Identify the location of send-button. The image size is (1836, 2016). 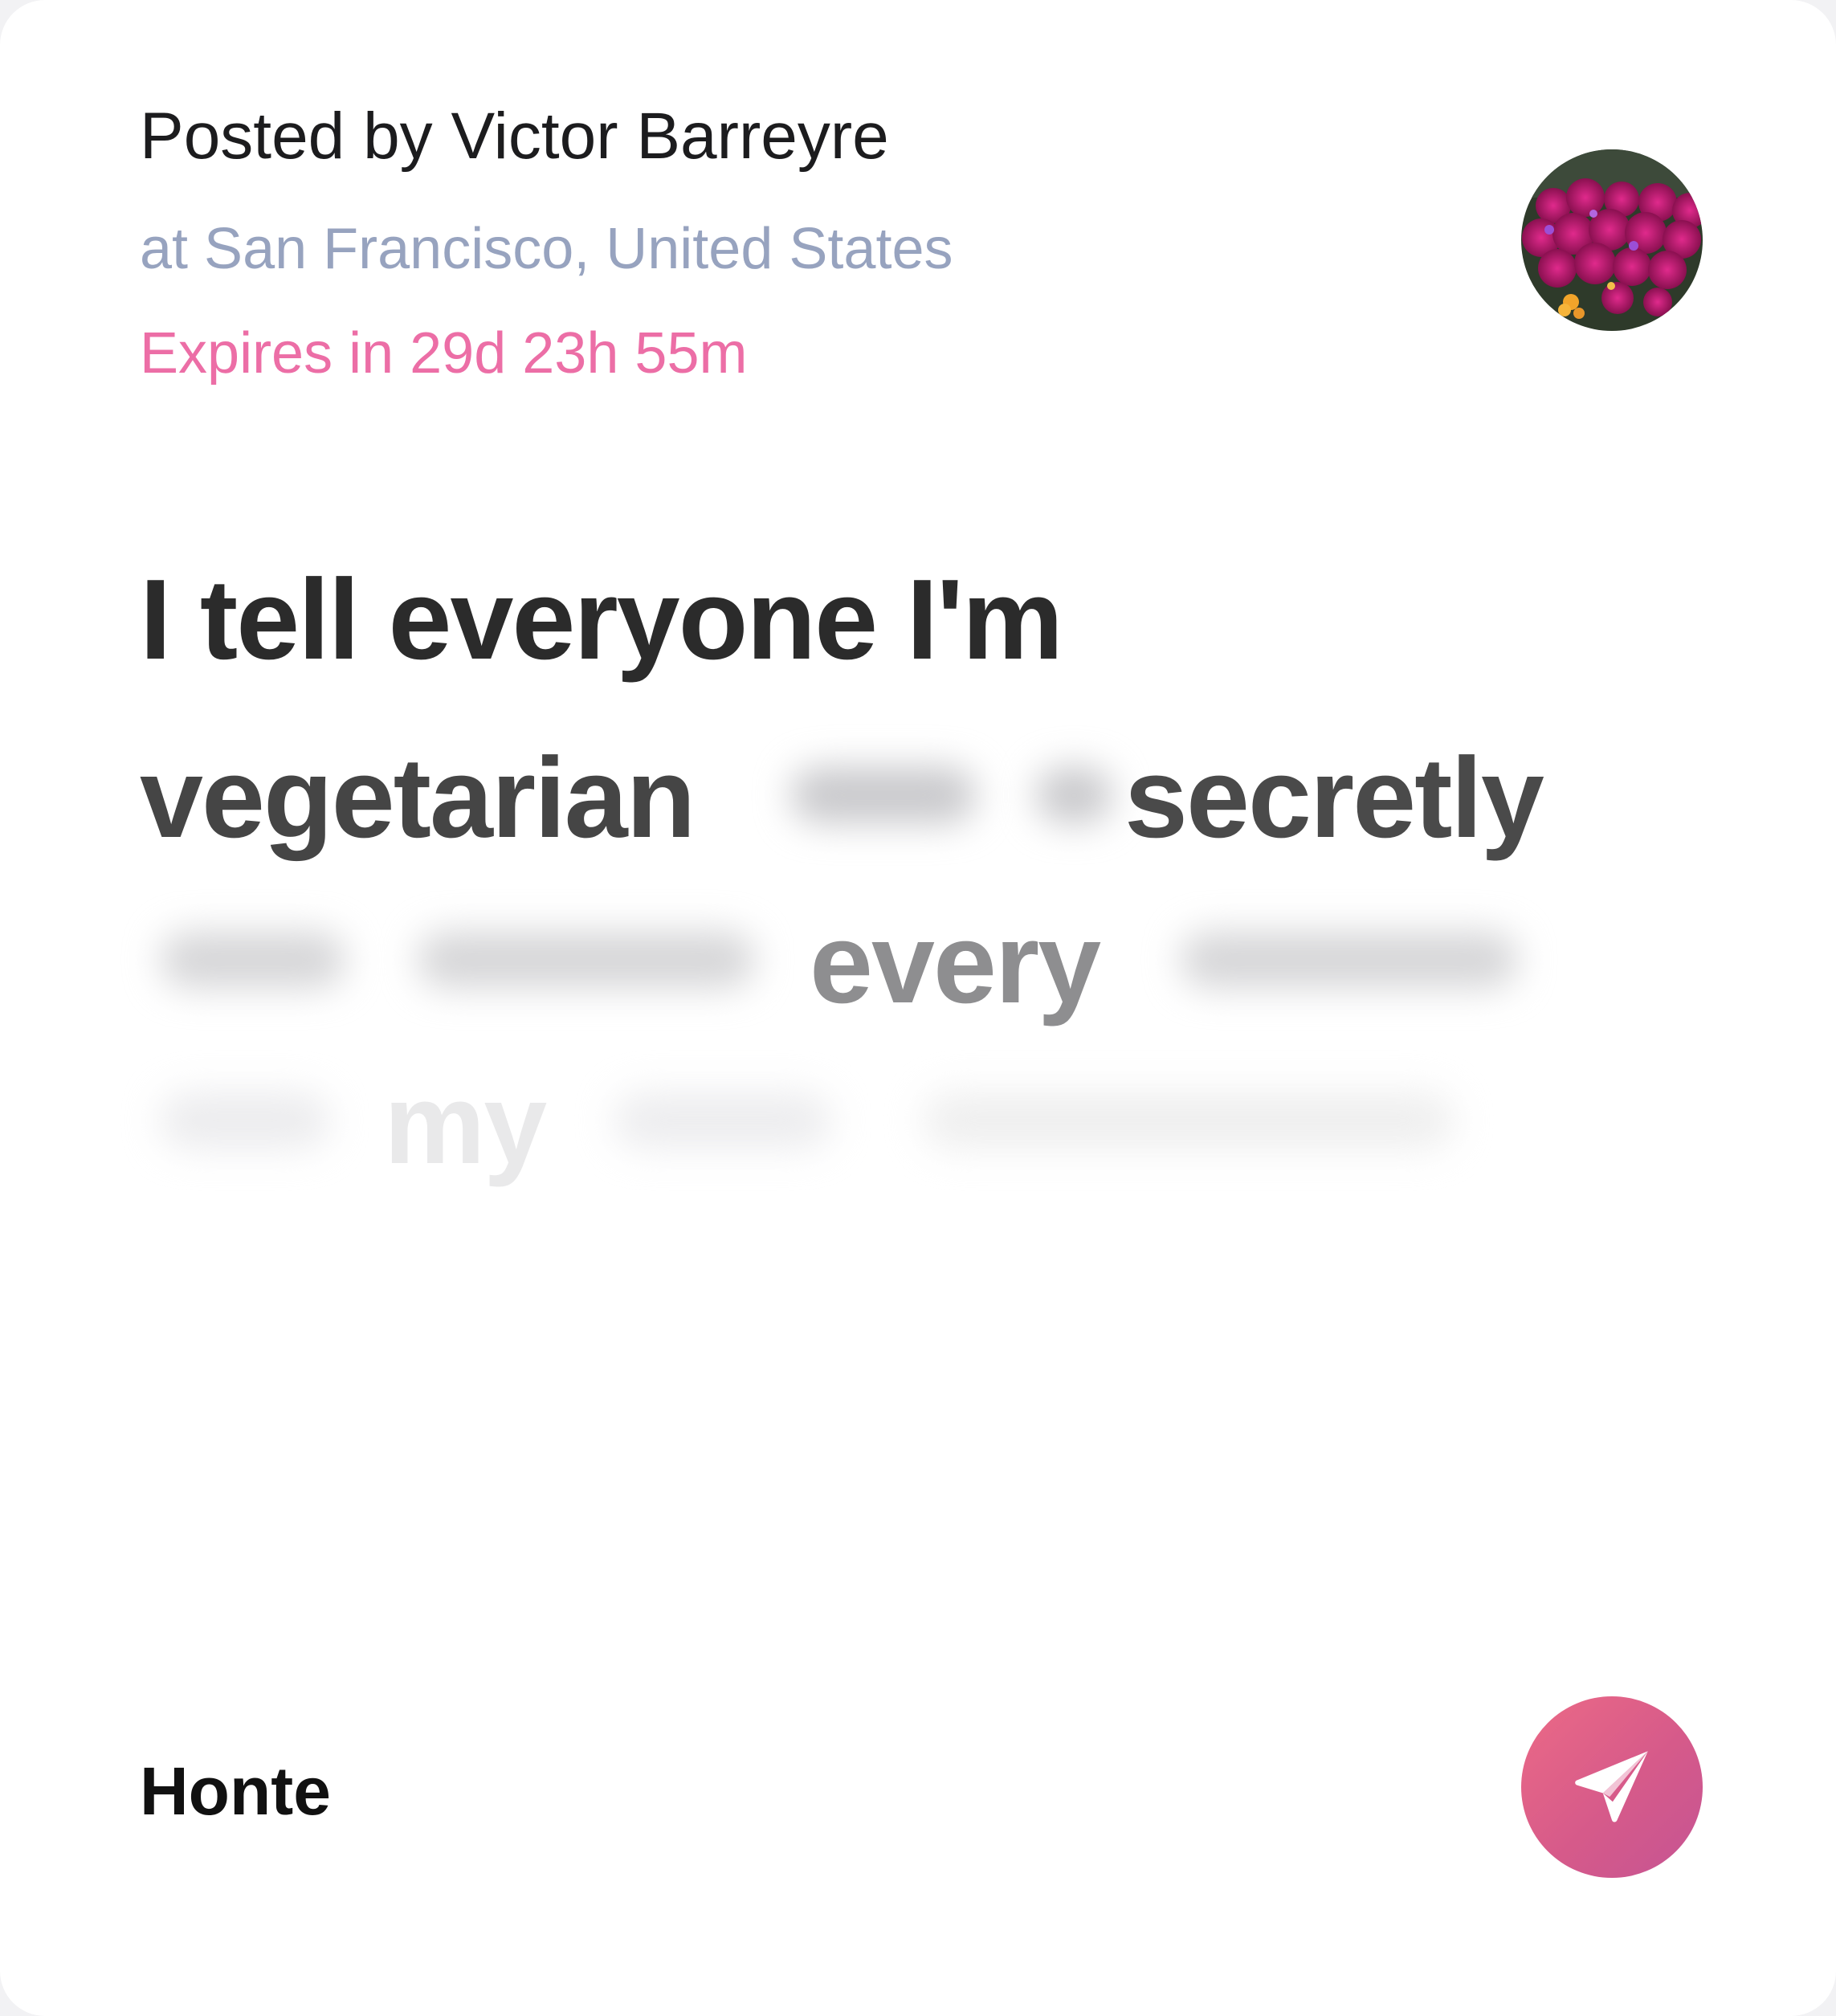
(1612, 1787).